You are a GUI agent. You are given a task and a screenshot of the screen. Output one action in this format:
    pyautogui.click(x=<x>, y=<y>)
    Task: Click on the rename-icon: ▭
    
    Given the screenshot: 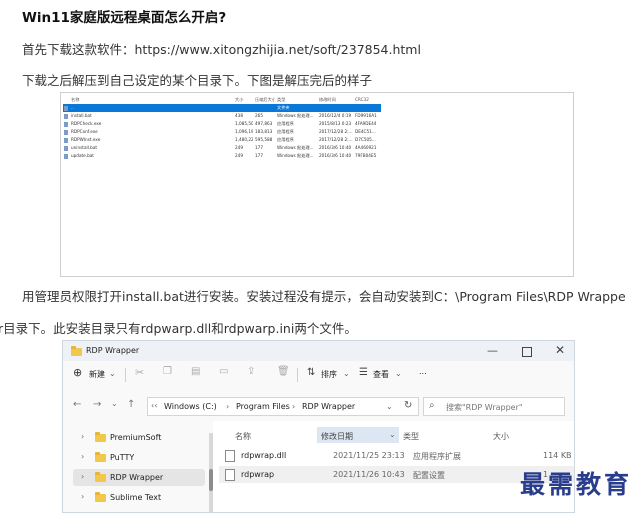 What is the action you would take?
    pyautogui.click(x=223, y=371)
    